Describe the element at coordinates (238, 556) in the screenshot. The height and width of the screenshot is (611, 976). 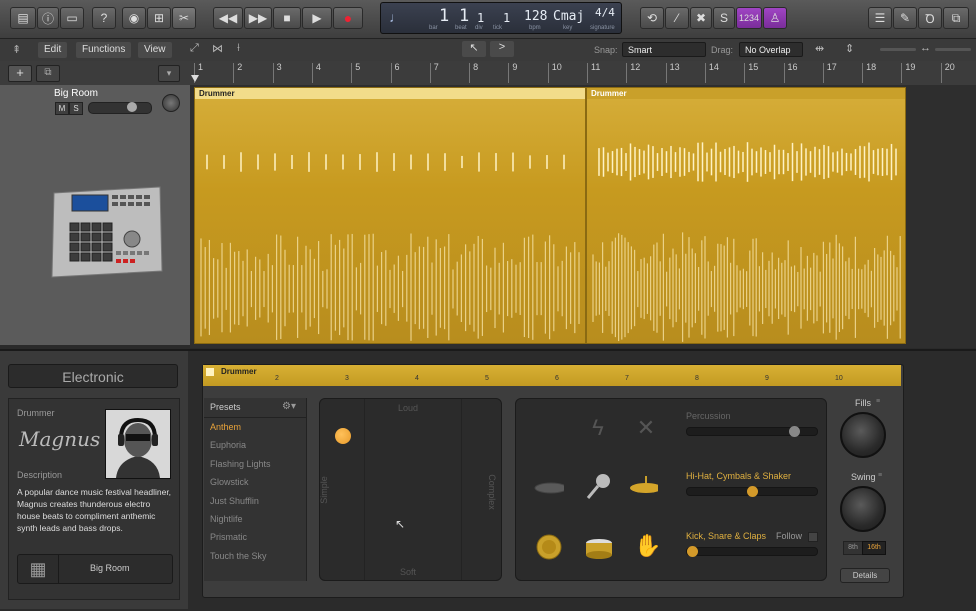
I see `preset-item: Touch the Sky` at that location.